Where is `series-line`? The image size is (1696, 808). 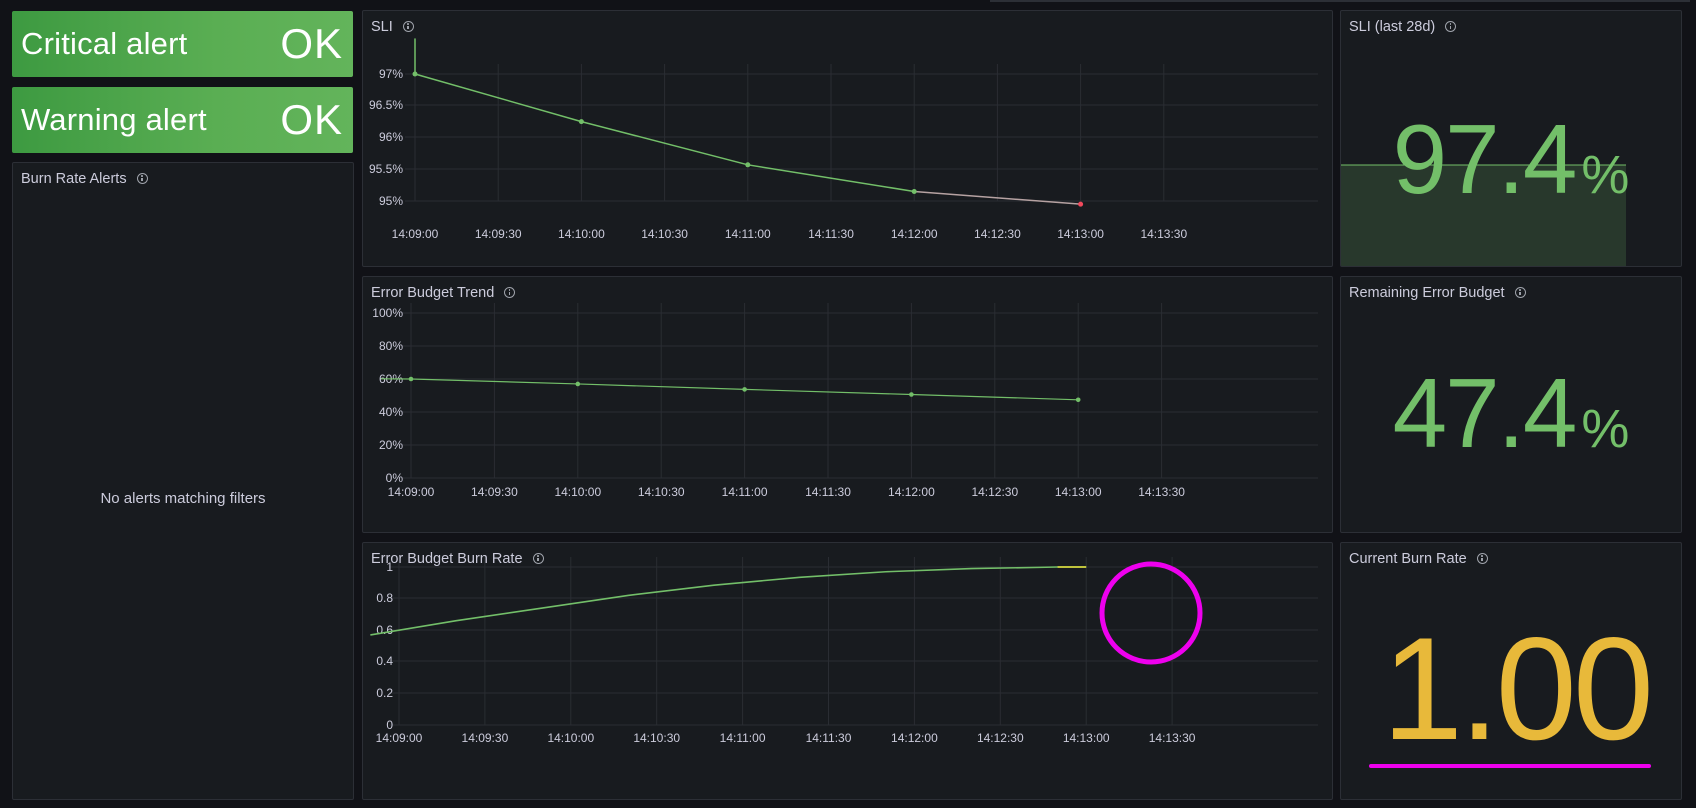
series-line is located at coordinates (728, 601).